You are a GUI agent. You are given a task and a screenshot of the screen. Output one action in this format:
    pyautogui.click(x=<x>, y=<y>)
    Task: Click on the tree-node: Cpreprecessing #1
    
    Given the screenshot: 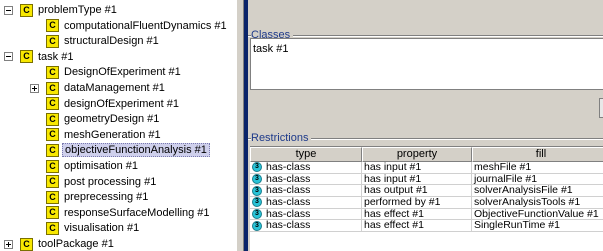 What is the action you would take?
    pyautogui.click(x=98, y=197)
    